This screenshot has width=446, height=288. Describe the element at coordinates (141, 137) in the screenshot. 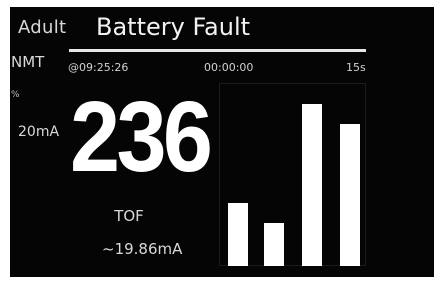

I see `nmt-value: 236` at that location.